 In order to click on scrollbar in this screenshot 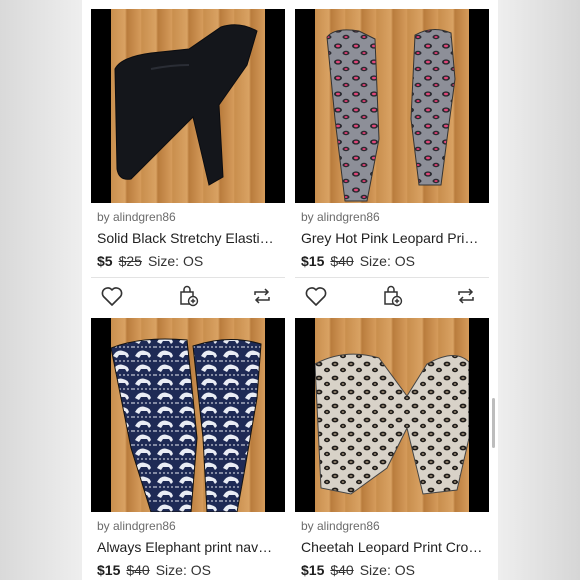, I will do `click(493, 423)`.